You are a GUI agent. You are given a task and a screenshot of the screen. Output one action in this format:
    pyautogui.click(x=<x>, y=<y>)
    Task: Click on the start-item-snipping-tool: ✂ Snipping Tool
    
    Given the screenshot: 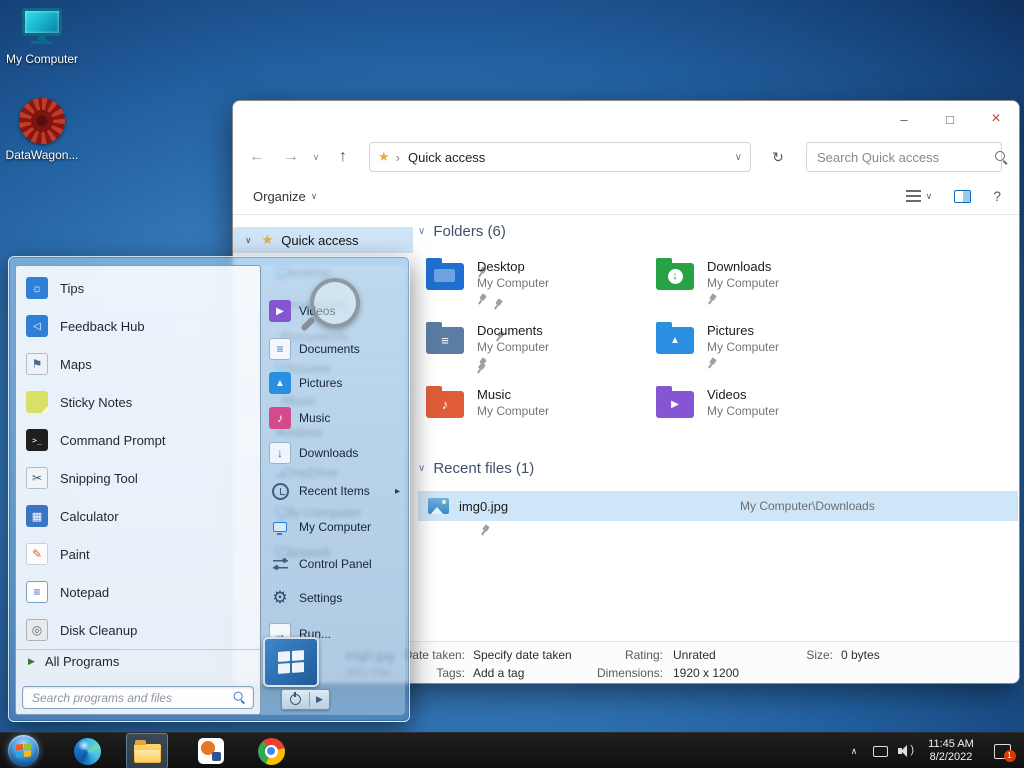 What is the action you would take?
    pyautogui.click(x=138, y=478)
    